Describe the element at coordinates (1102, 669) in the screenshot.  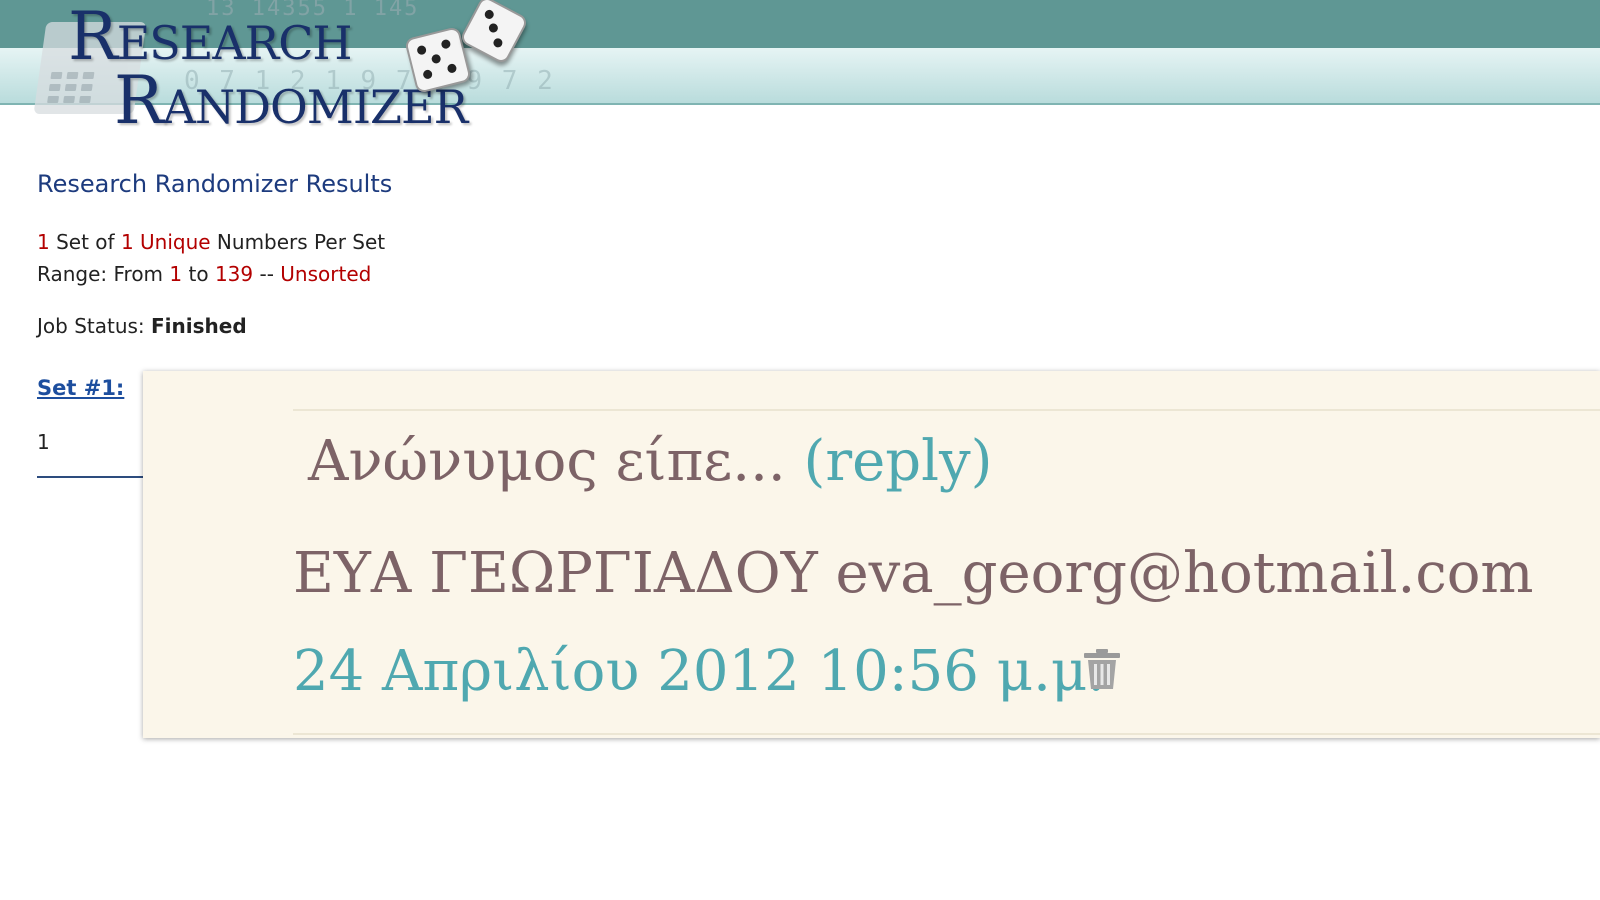
I see `trash-icon` at that location.